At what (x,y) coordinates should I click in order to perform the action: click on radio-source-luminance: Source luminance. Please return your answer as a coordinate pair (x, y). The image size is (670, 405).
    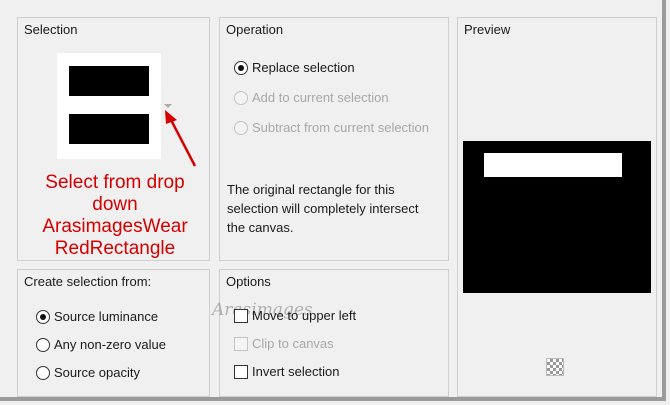
    Looking at the image, I should click on (97, 316).